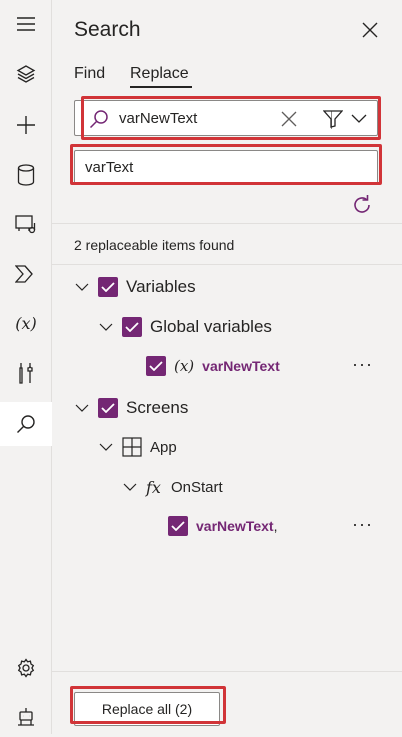  I want to click on search-value: varNewText, so click(158, 118).